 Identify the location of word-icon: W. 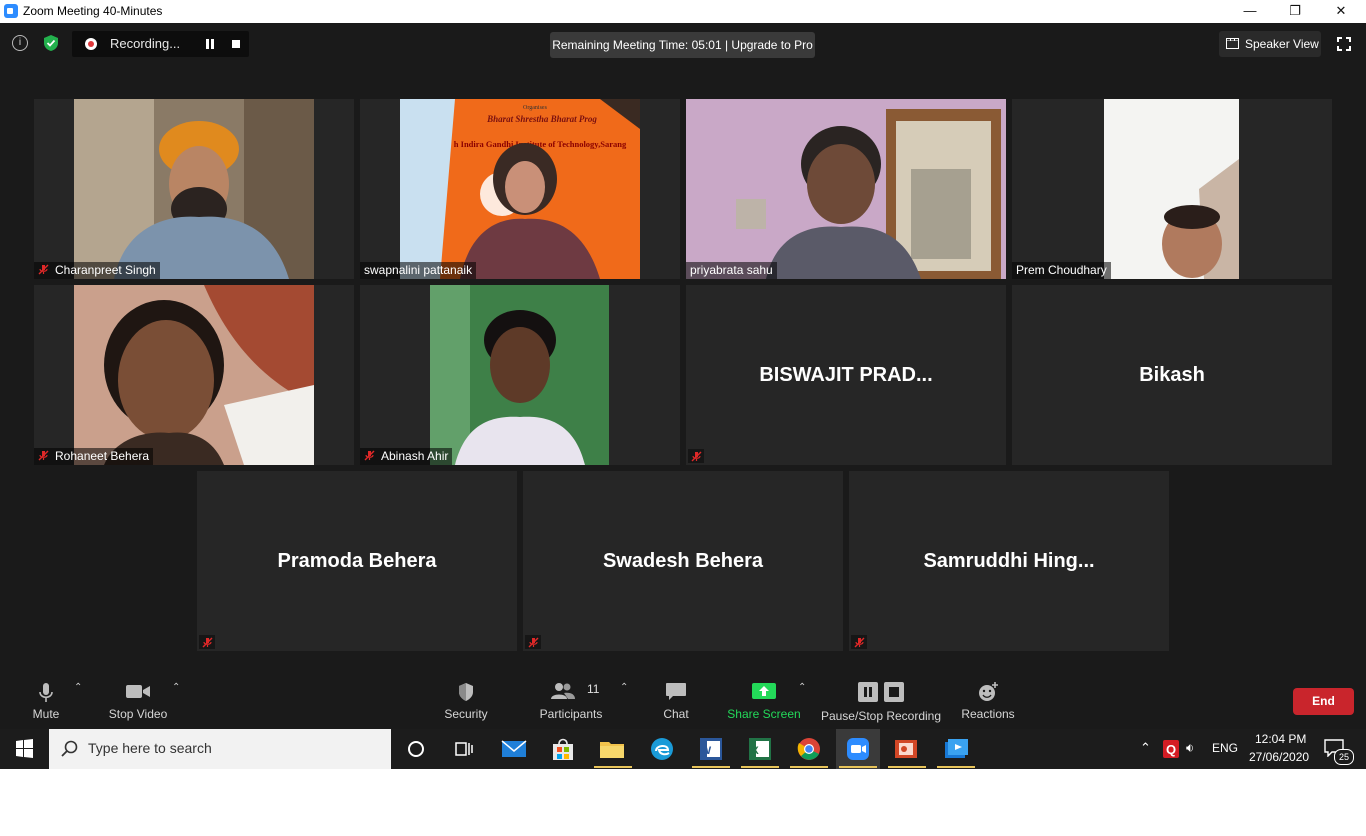
(711, 749).